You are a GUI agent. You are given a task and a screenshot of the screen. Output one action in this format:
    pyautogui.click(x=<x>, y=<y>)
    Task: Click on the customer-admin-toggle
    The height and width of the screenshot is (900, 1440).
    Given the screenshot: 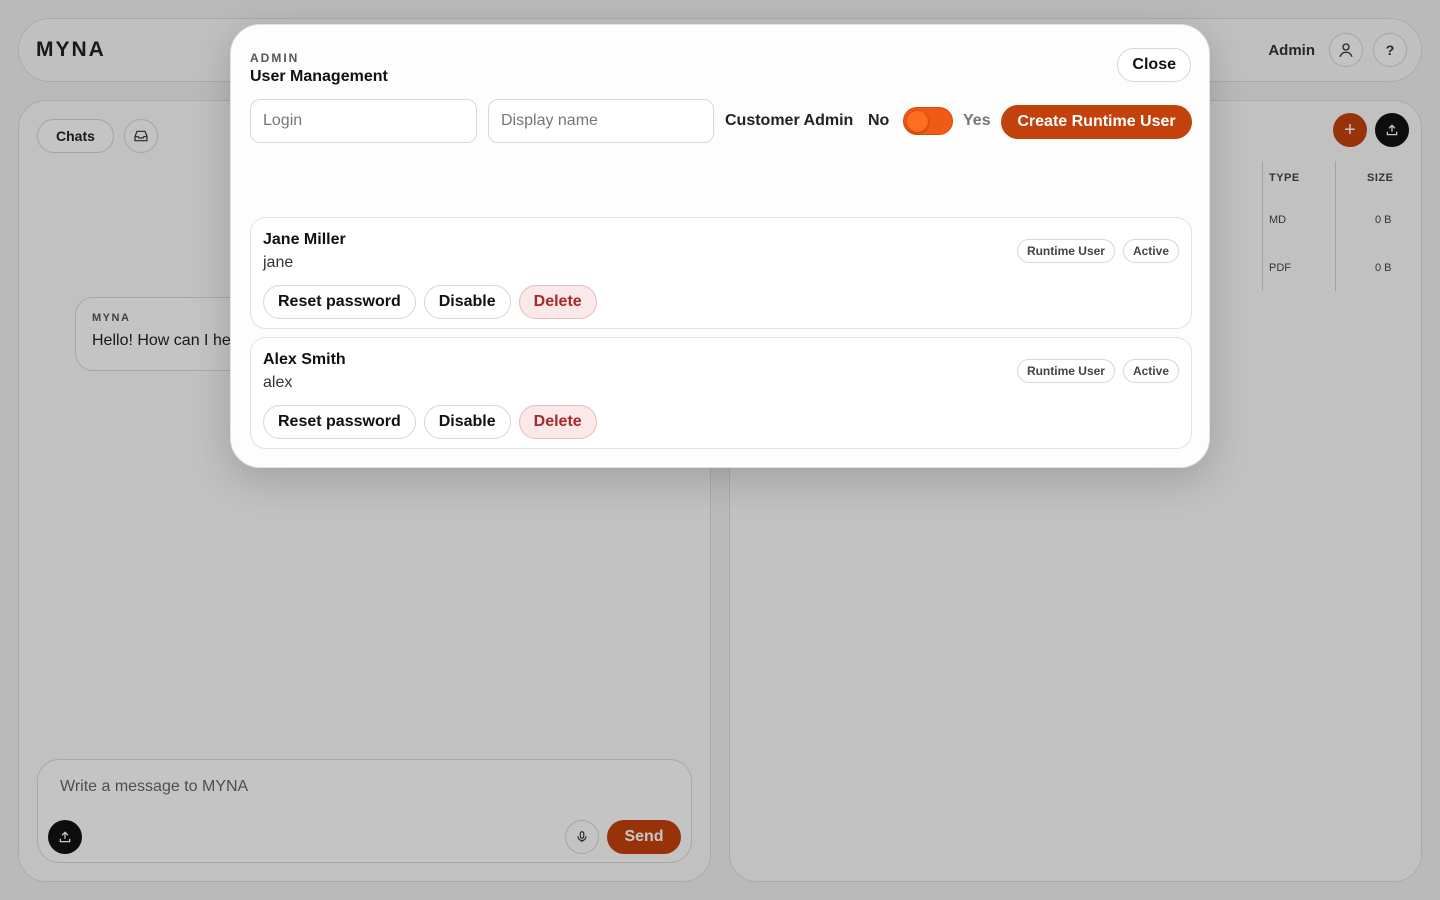 What is the action you would take?
    pyautogui.click(x=928, y=121)
    